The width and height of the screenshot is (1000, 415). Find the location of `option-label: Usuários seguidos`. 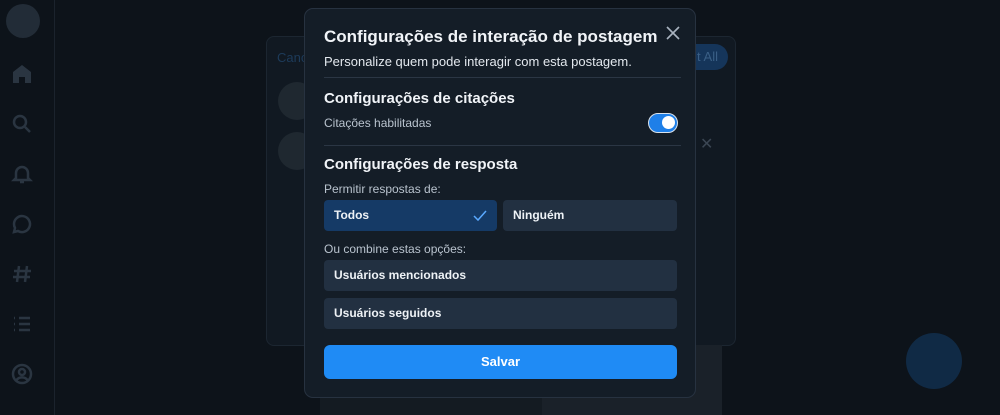

option-label: Usuários seguidos is located at coordinates (388, 313).